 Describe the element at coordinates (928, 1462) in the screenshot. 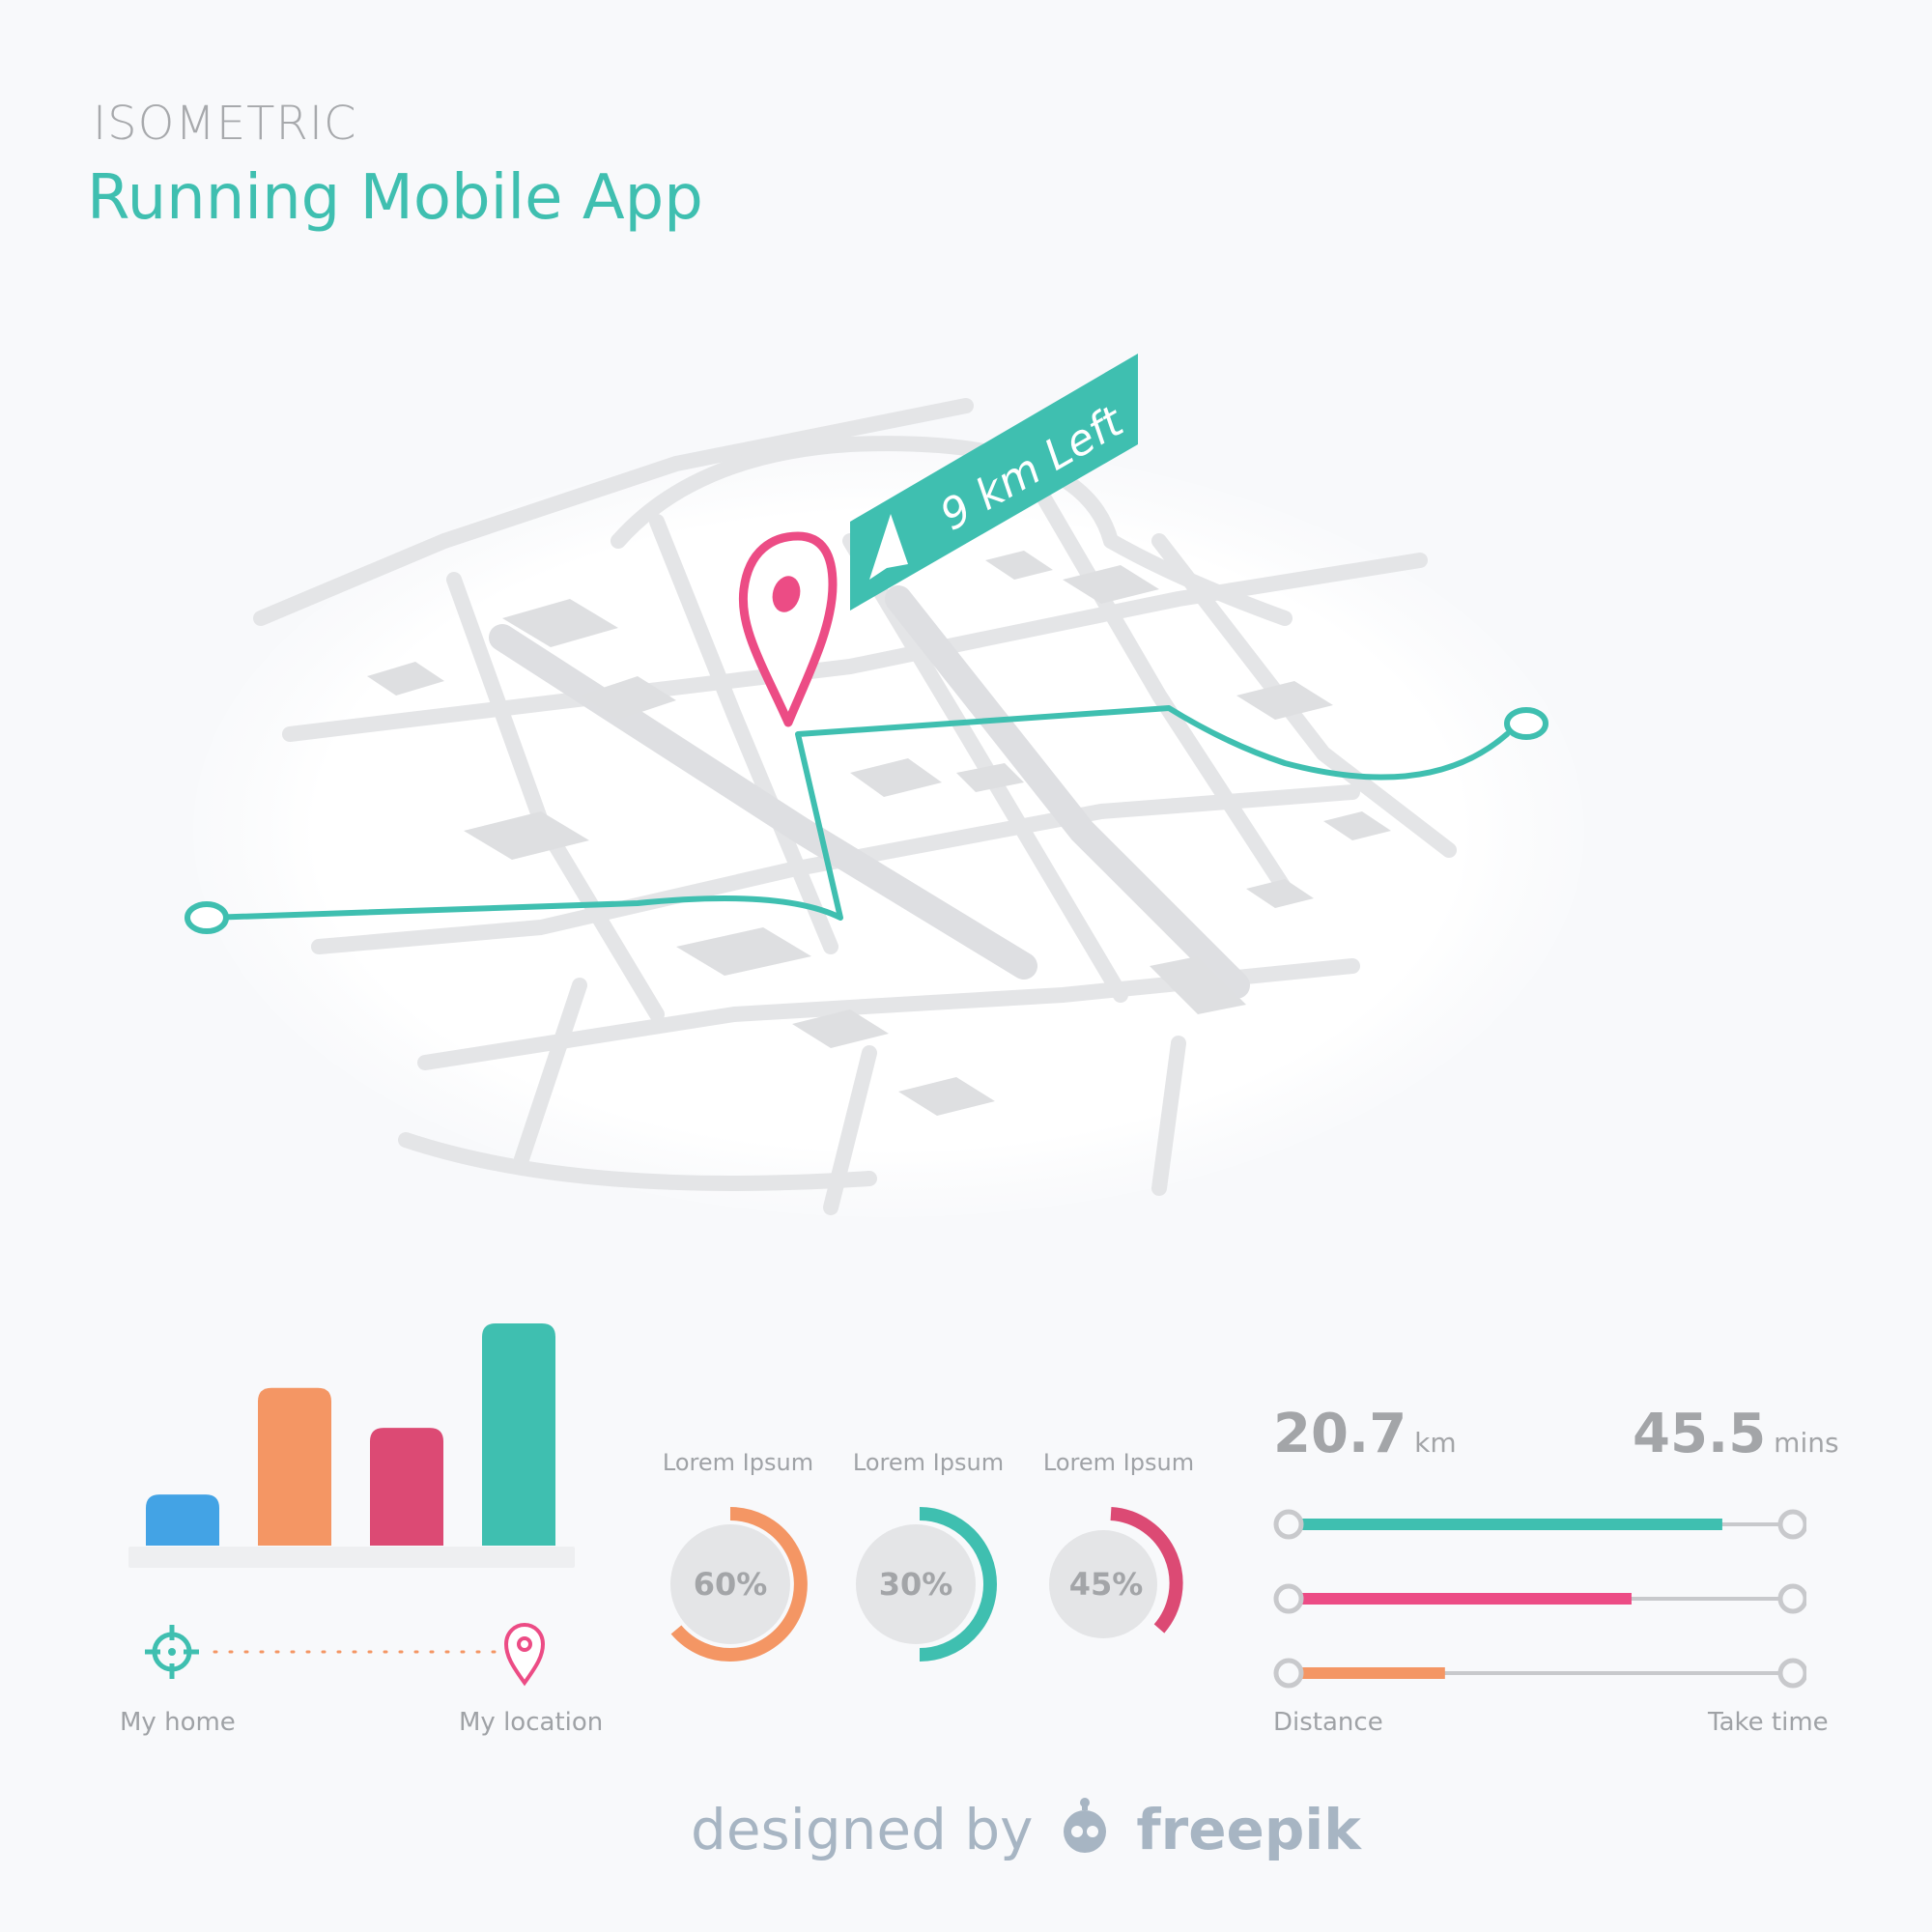

I see `donut-2-label: Lorem Ipsum` at that location.